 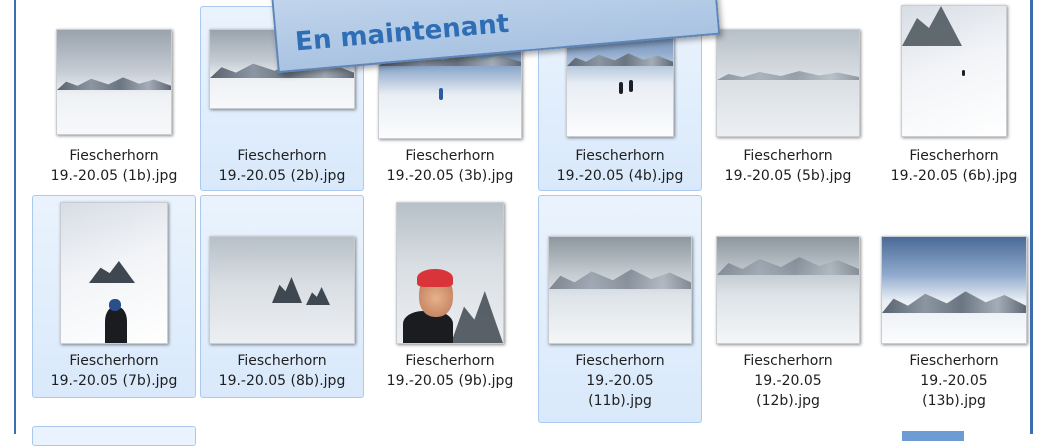 What do you see at coordinates (450, 176) in the screenshot?
I see `file-name-line2: 19.-20.05 (3b).jpg` at bounding box center [450, 176].